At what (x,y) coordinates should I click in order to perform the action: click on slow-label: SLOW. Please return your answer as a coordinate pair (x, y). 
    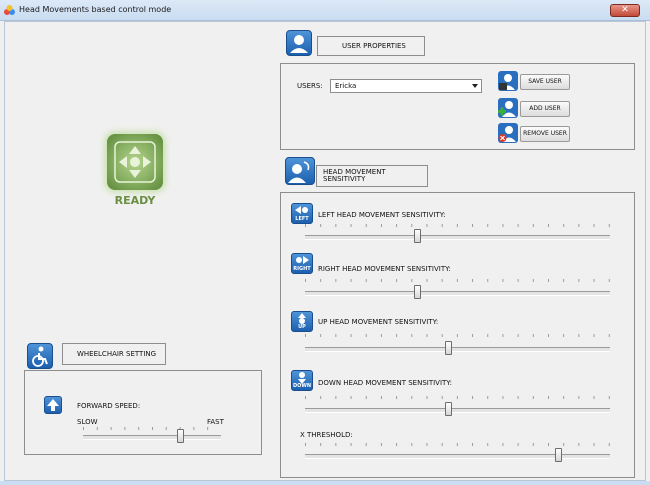
    Looking at the image, I should click on (87, 422).